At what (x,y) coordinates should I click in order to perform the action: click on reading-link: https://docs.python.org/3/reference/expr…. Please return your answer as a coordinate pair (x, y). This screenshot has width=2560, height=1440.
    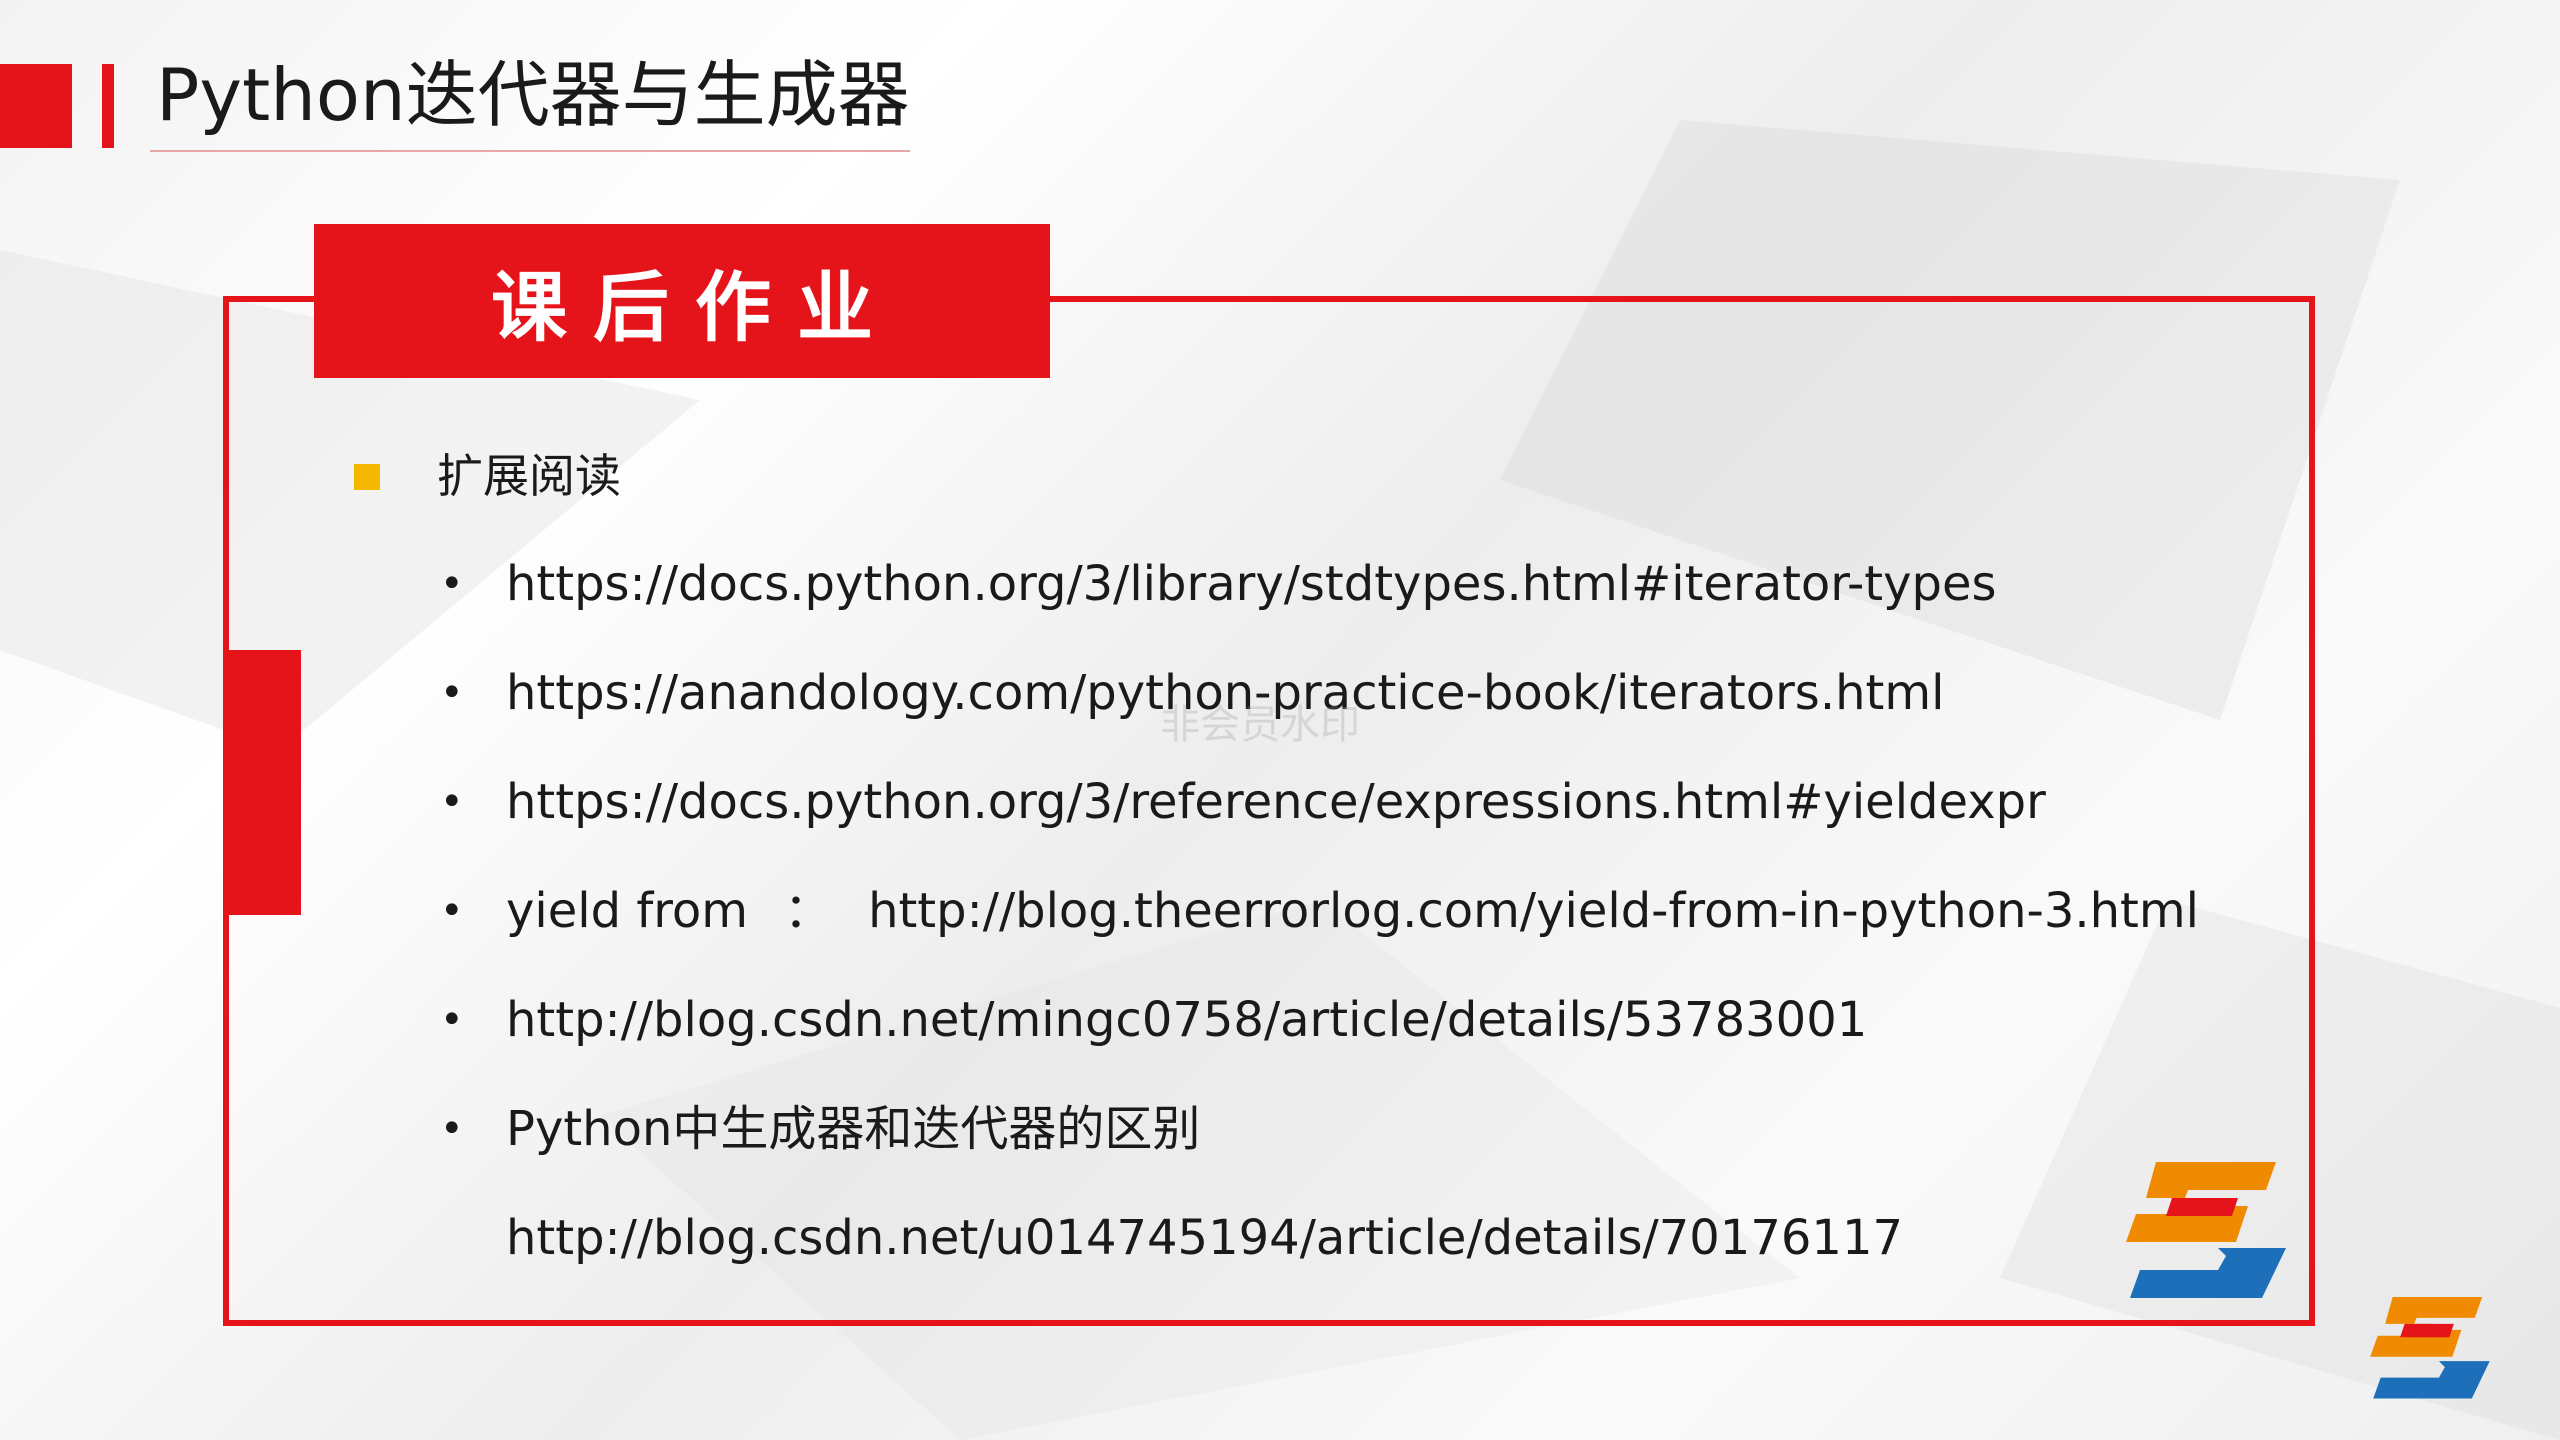
    Looking at the image, I should click on (1276, 802).